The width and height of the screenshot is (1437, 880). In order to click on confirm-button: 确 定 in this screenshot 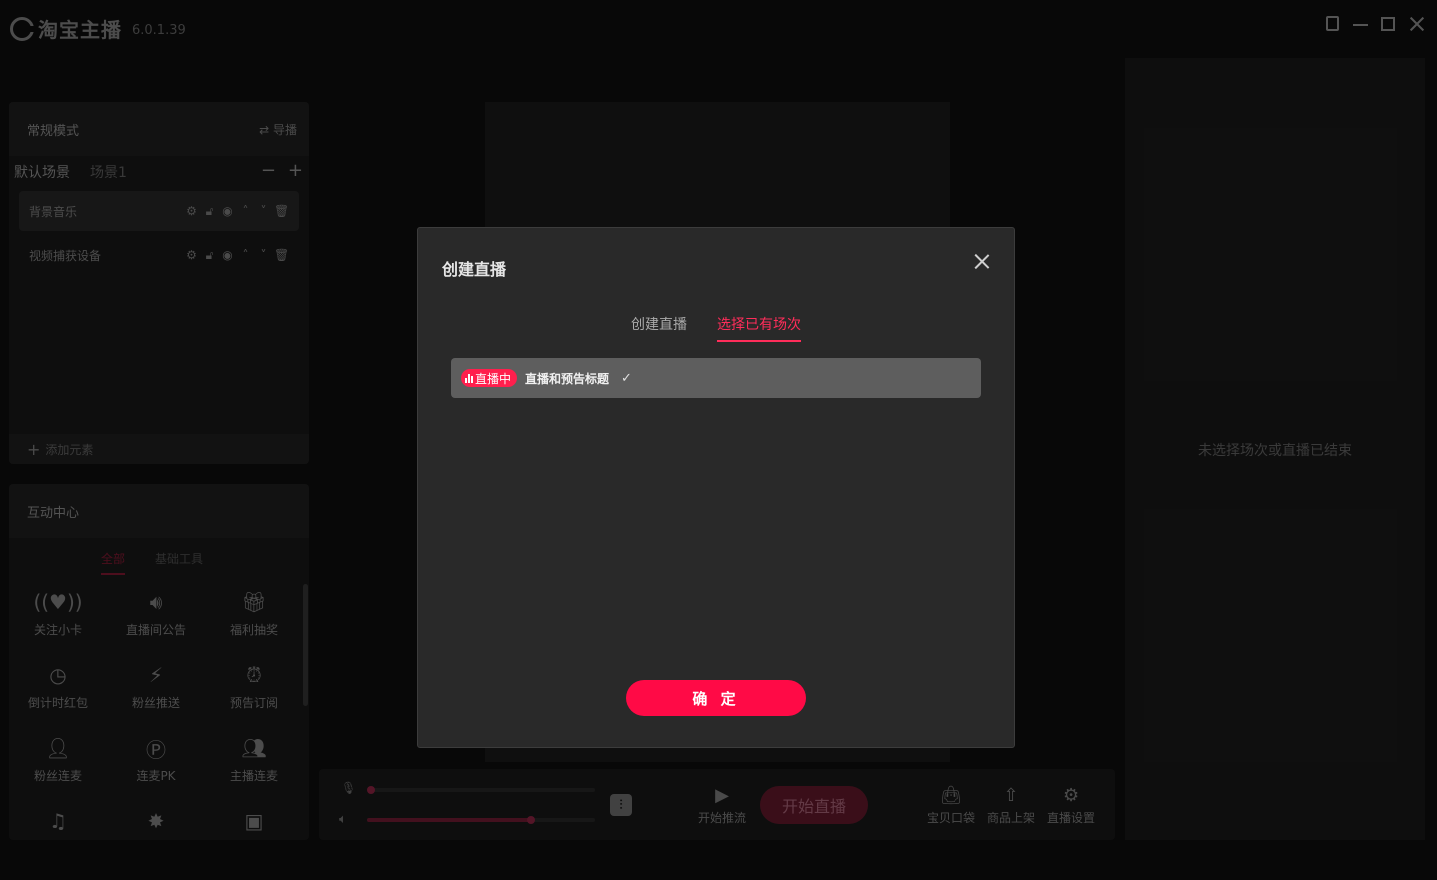, I will do `click(716, 698)`.